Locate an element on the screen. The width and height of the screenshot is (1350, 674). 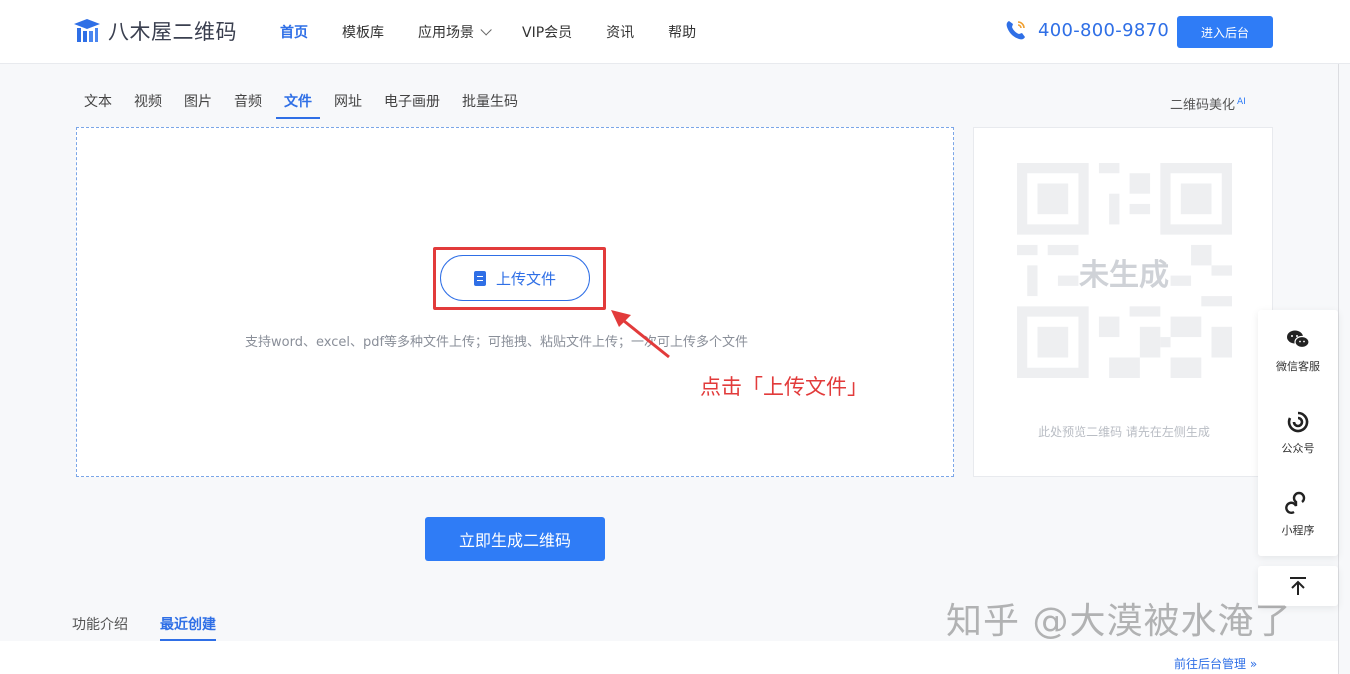
official-account-button: 公众号 is located at coordinates (1298, 432).